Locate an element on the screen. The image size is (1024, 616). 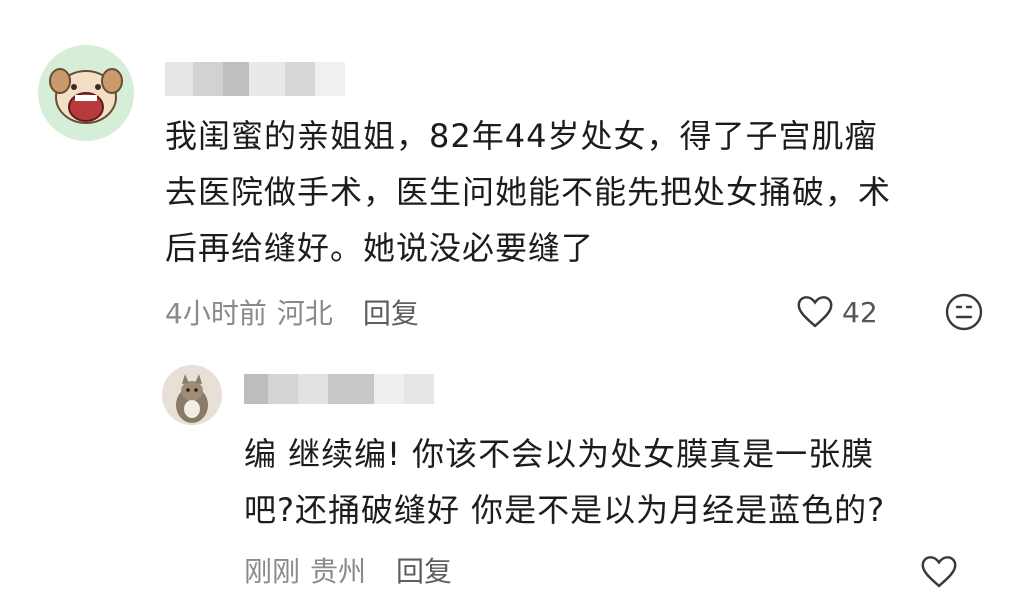
reply-reply-button: 回复 is located at coordinates (424, 570).